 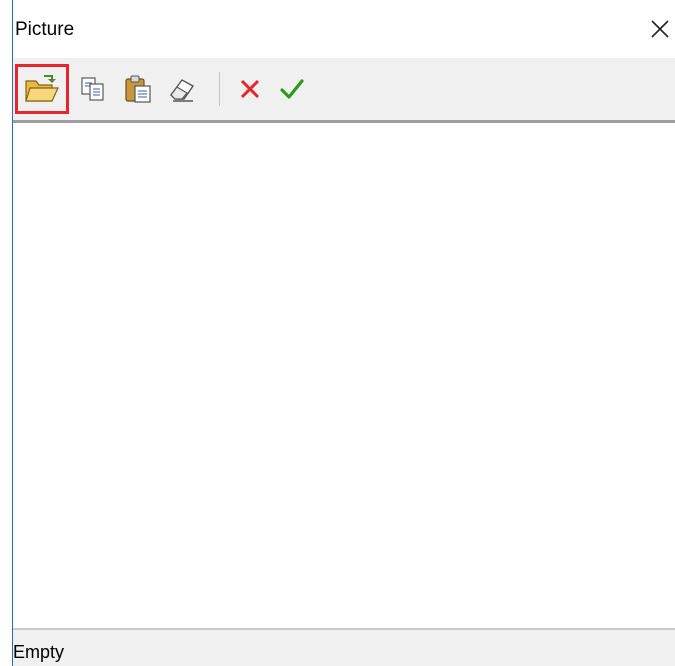 What do you see at coordinates (344, 89) in the screenshot?
I see `toolbar` at bounding box center [344, 89].